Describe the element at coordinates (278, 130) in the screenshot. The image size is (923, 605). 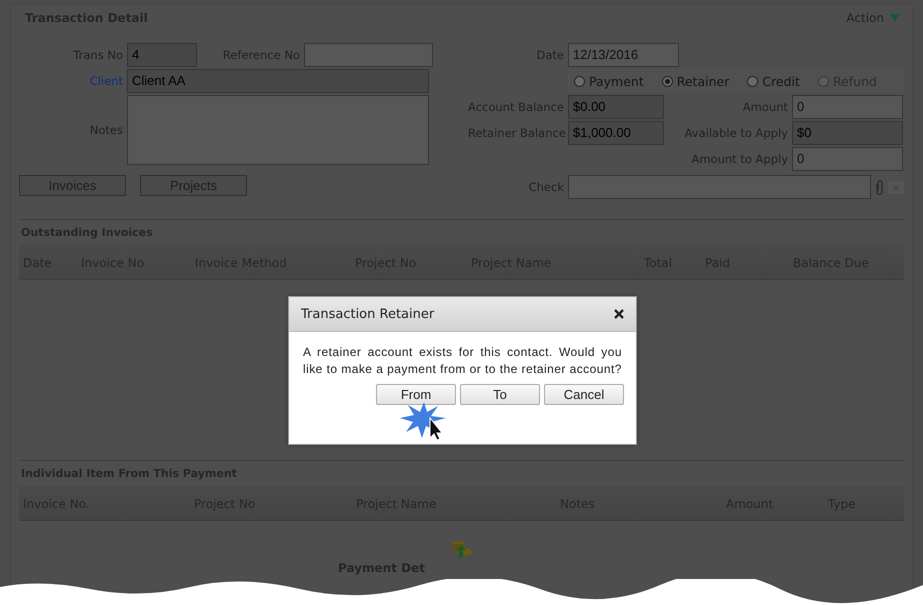
I see `notes-field` at that location.